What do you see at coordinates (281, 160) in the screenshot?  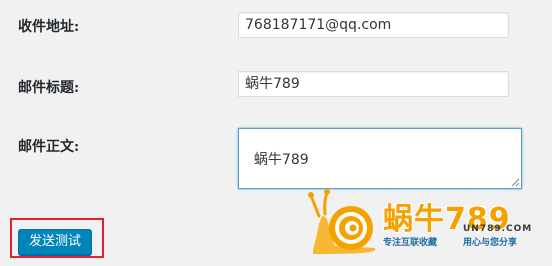 I see `body-text: 蜗牛789` at bounding box center [281, 160].